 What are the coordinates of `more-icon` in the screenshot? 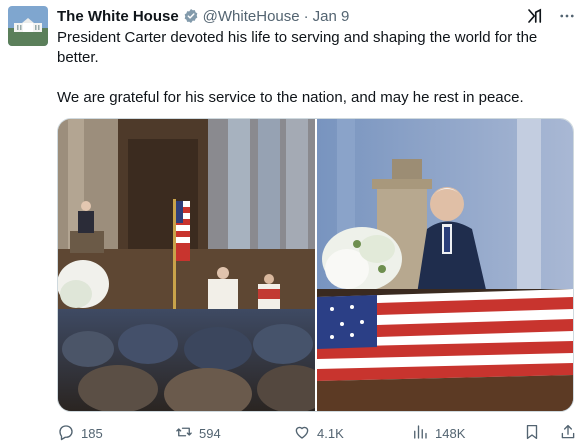 It's located at (567, 16).